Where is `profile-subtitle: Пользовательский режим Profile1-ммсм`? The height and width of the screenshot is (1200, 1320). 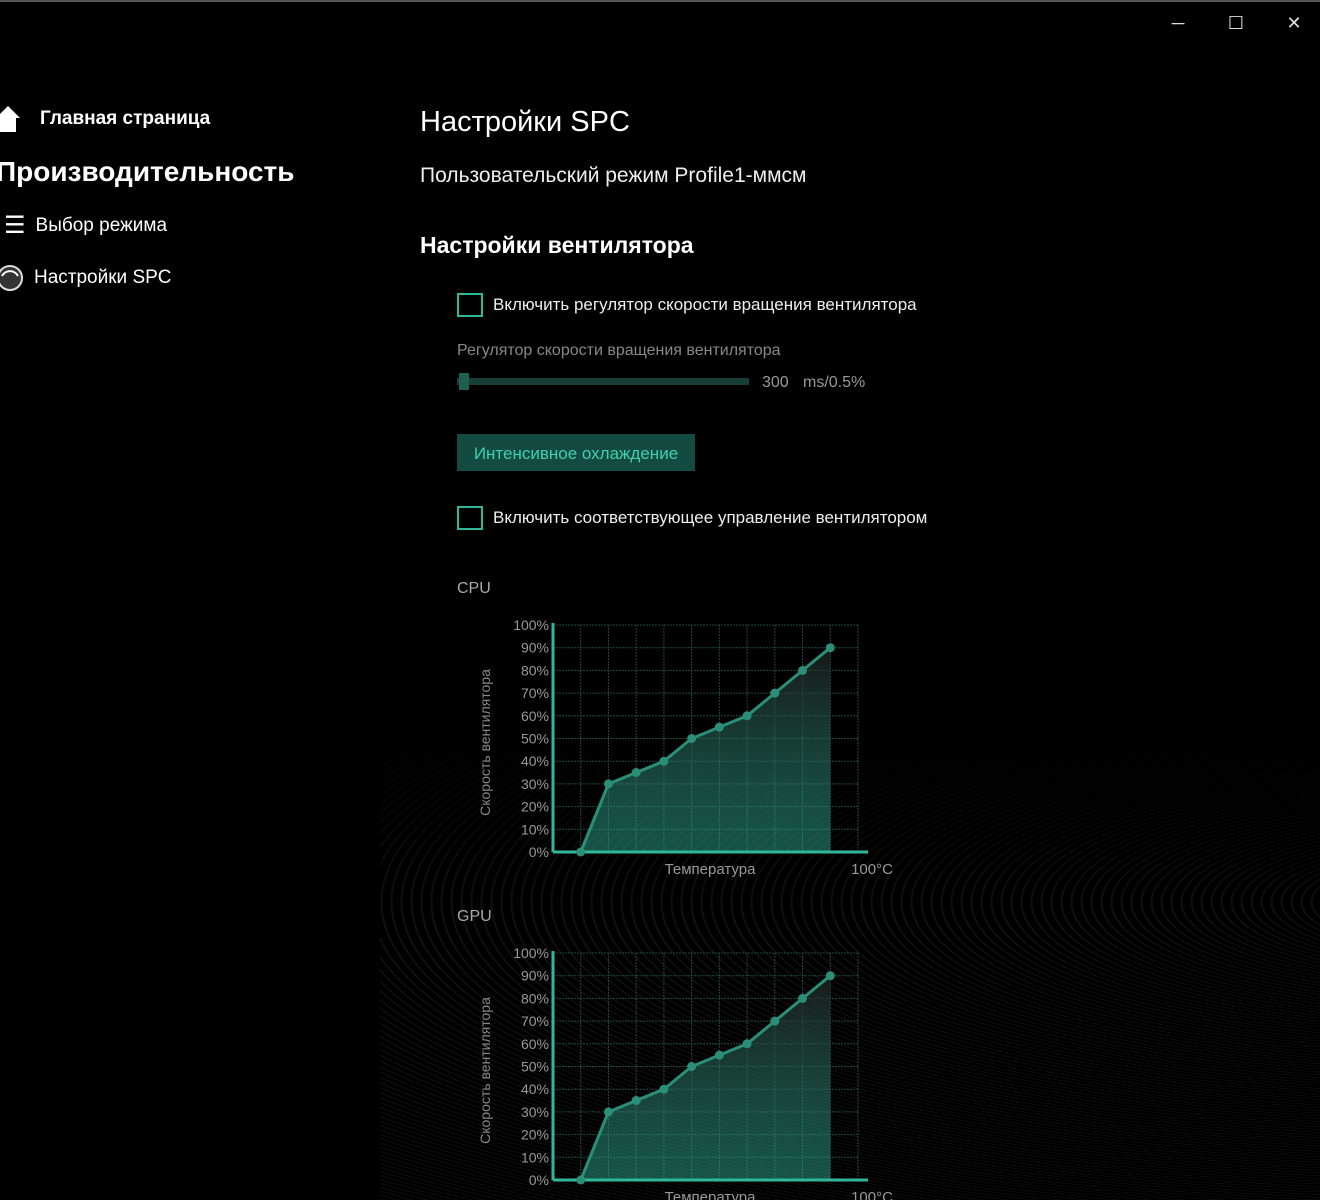 profile-subtitle: Пользовательский режим Profile1-ммсм is located at coordinates (613, 175).